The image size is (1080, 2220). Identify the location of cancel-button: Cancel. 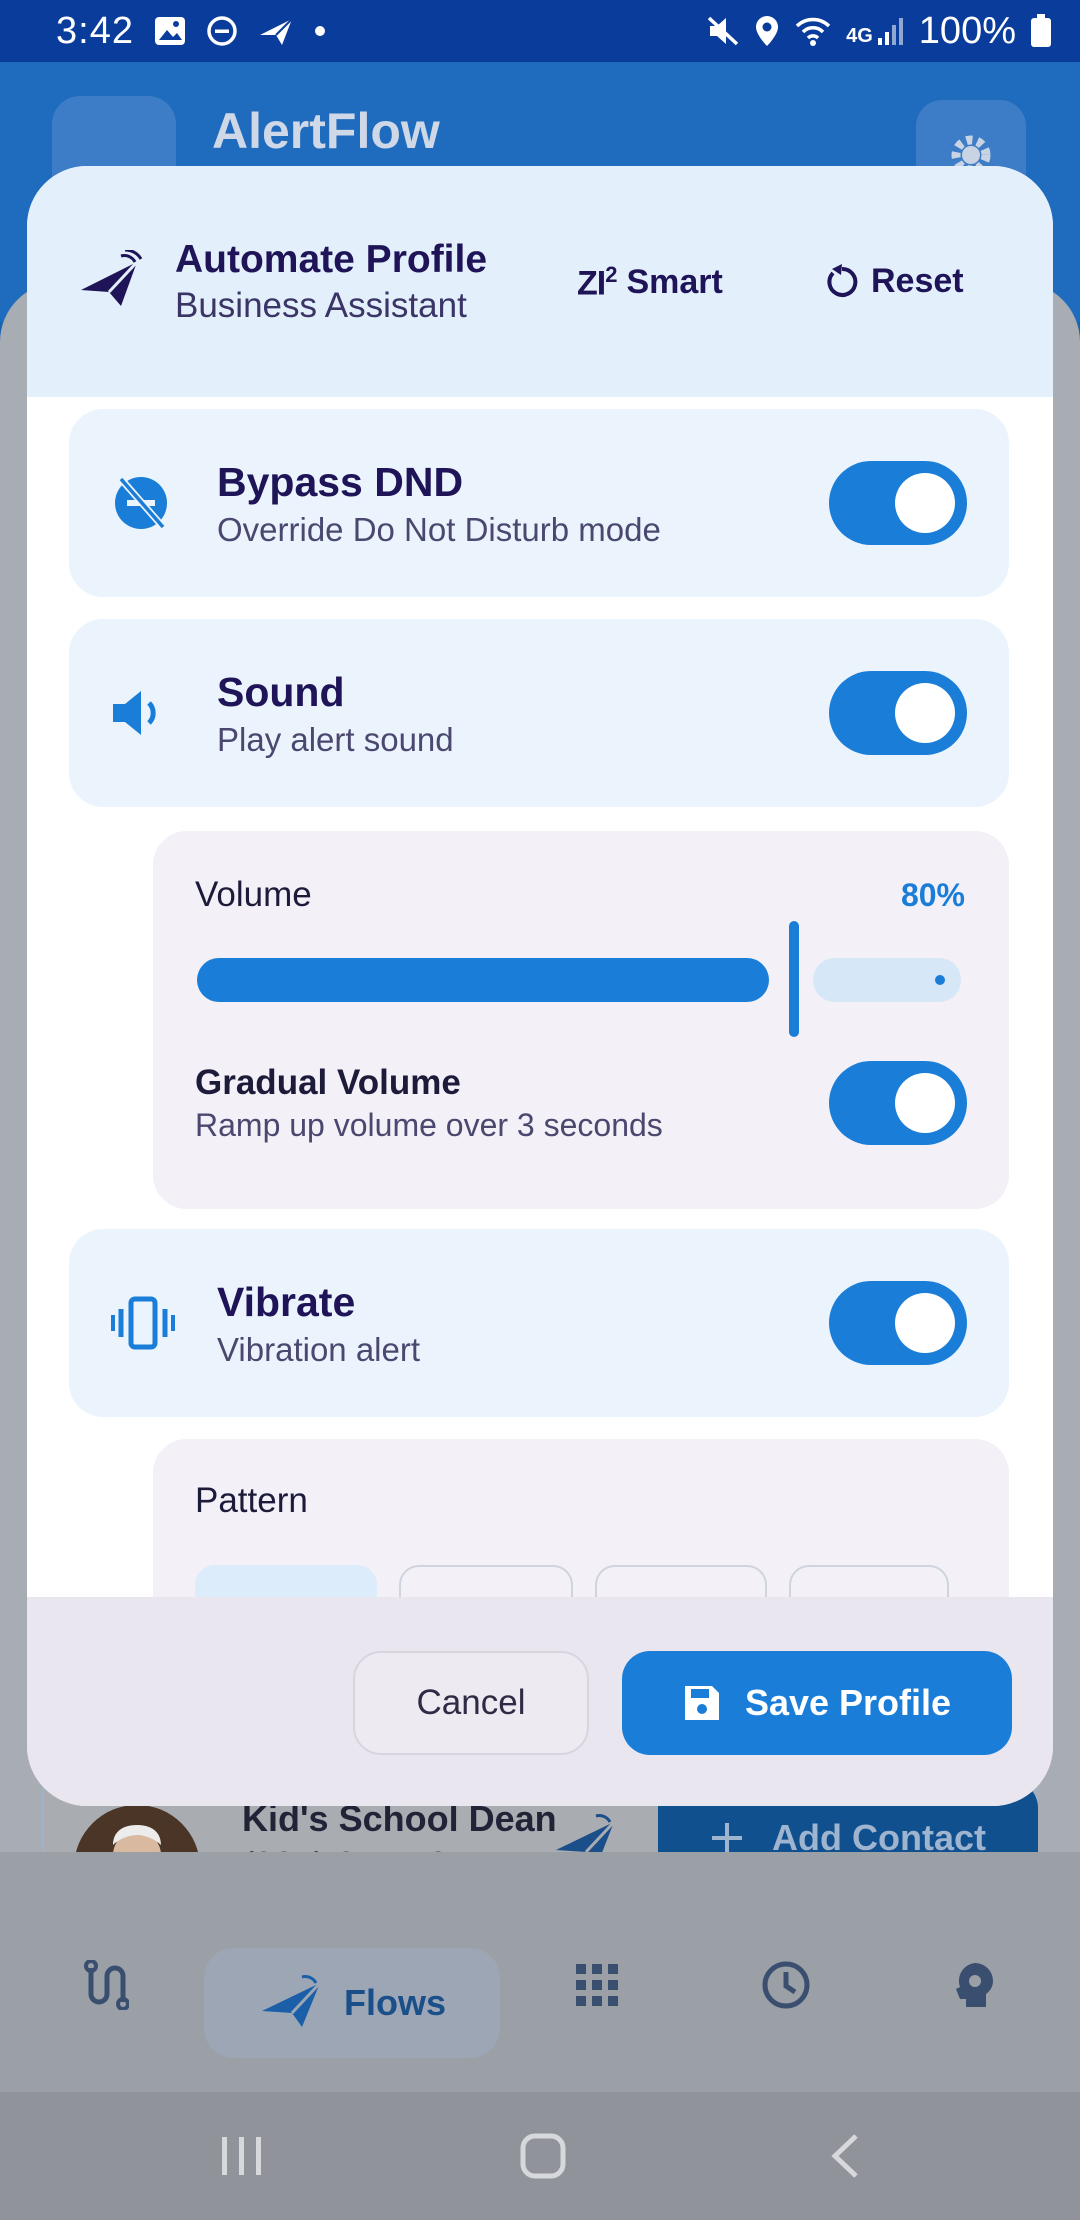
(471, 1703).